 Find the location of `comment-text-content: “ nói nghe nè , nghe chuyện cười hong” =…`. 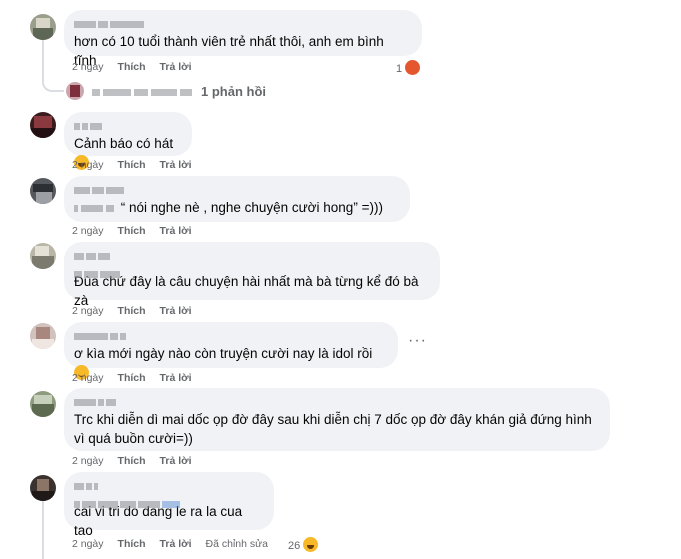

comment-text-content: “ nói nghe nè , nghe chuyện cười hong” =… is located at coordinates (251, 207).